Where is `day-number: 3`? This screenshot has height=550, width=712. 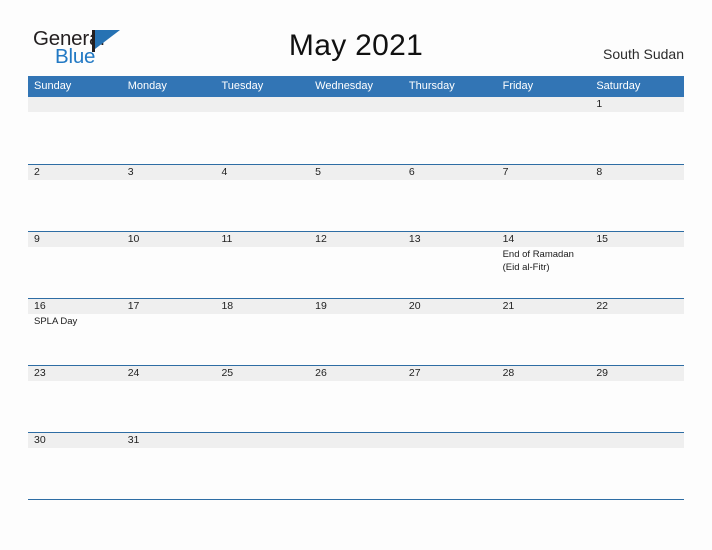
day-number: 3 is located at coordinates (130, 172).